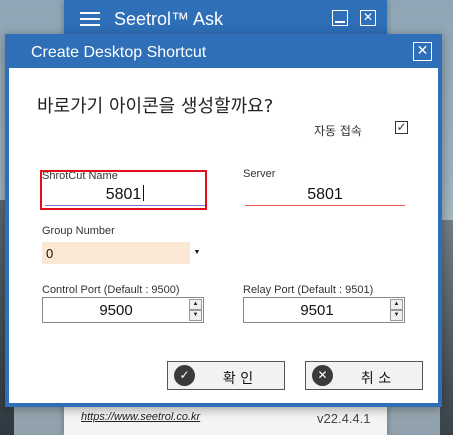 The width and height of the screenshot is (453, 435). Describe the element at coordinates (225, 19) in the screenshot. I see `seetrol-titlebar: Seetrol™ Ask ✕` at that location.